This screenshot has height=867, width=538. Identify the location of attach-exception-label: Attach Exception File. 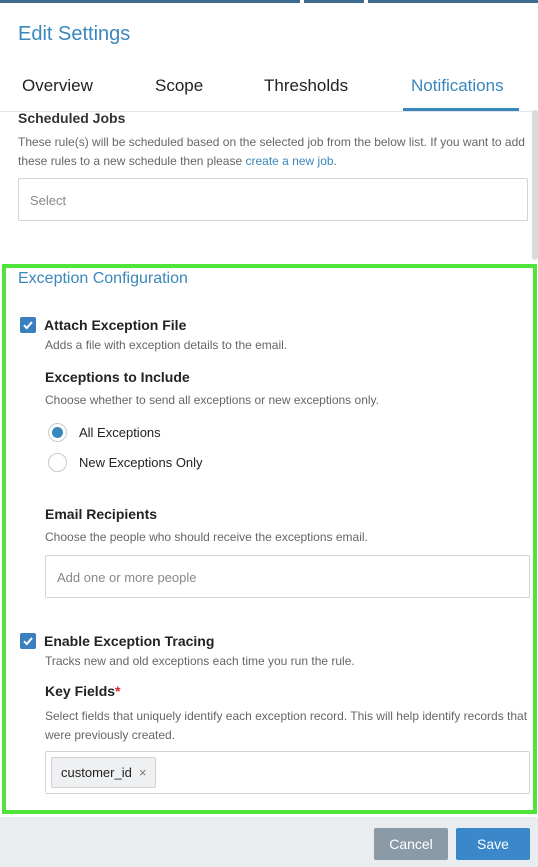
(115, 325).